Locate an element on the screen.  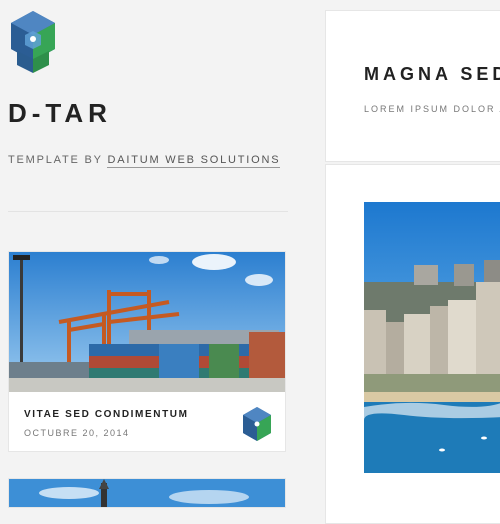
blue-sky-tower-photo is located at coordinates (147, 493).